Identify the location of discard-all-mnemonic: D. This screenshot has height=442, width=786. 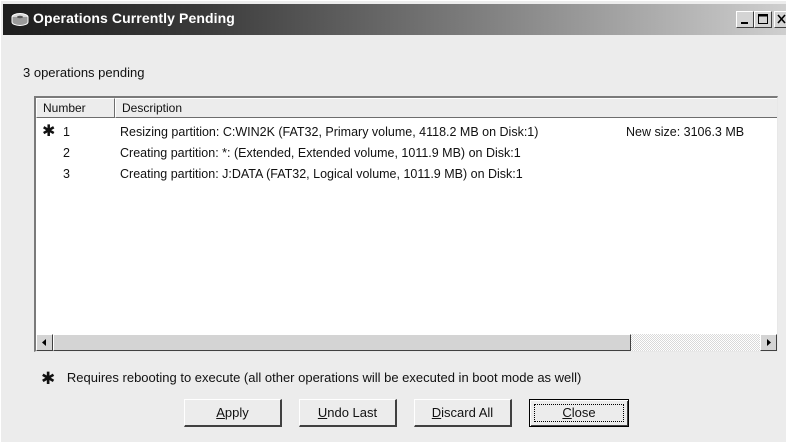
(436, 412).